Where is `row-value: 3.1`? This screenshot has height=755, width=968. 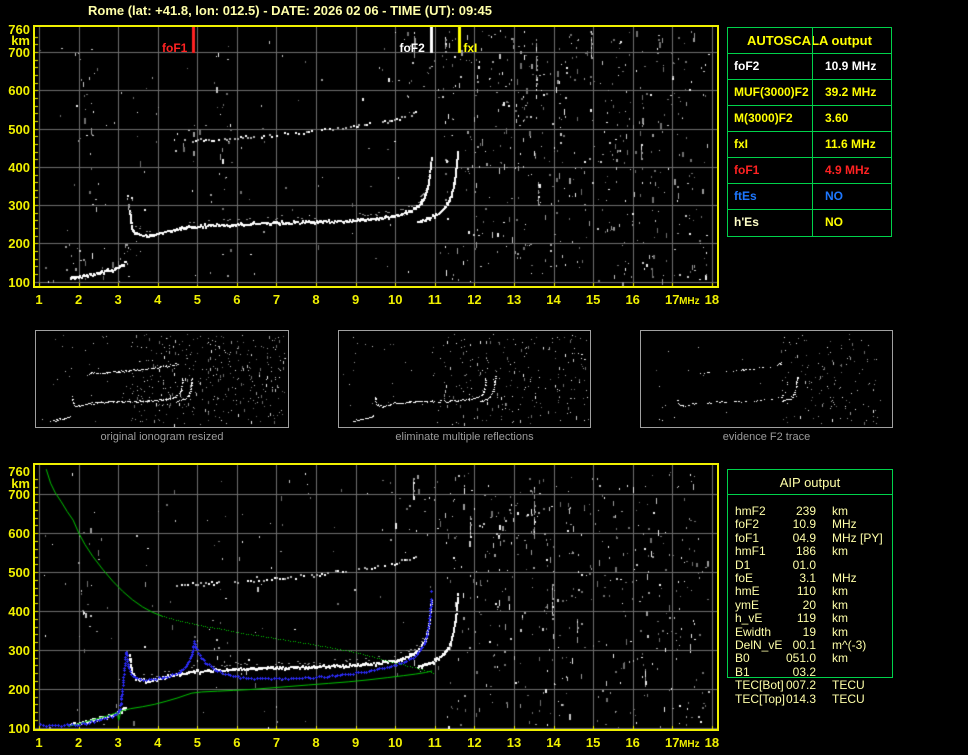
row-value: 3.1 is located at coordinates (807, 578).